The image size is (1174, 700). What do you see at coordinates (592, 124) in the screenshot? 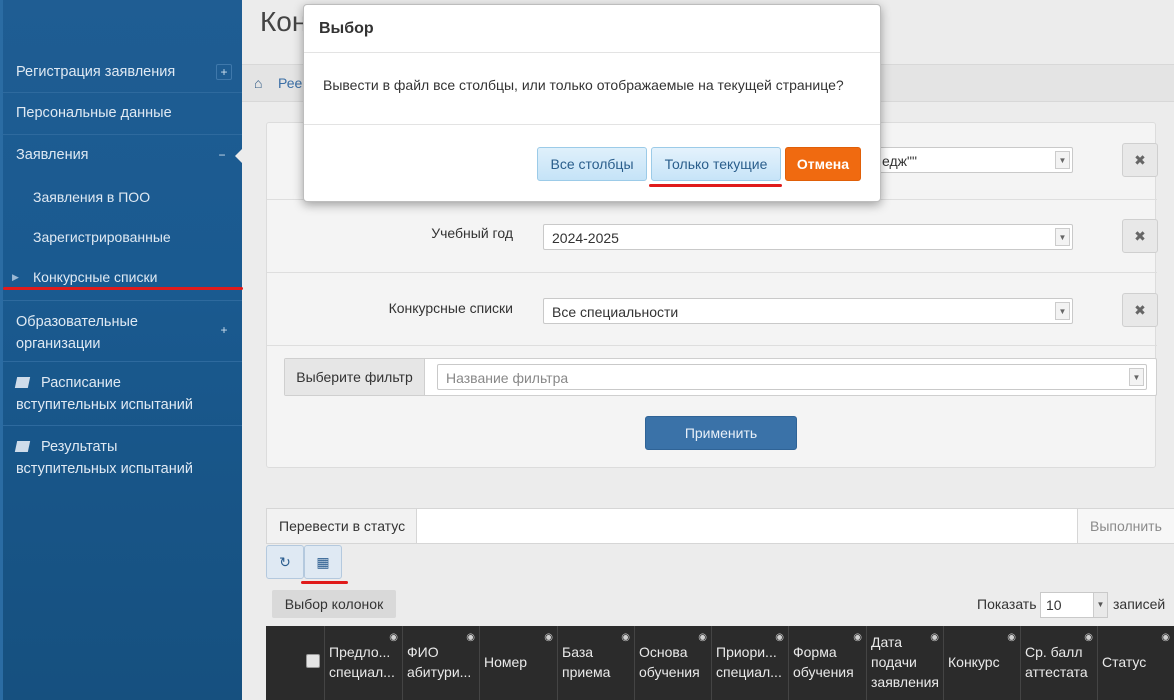
I see `divider` at bounding box center [592, 124].